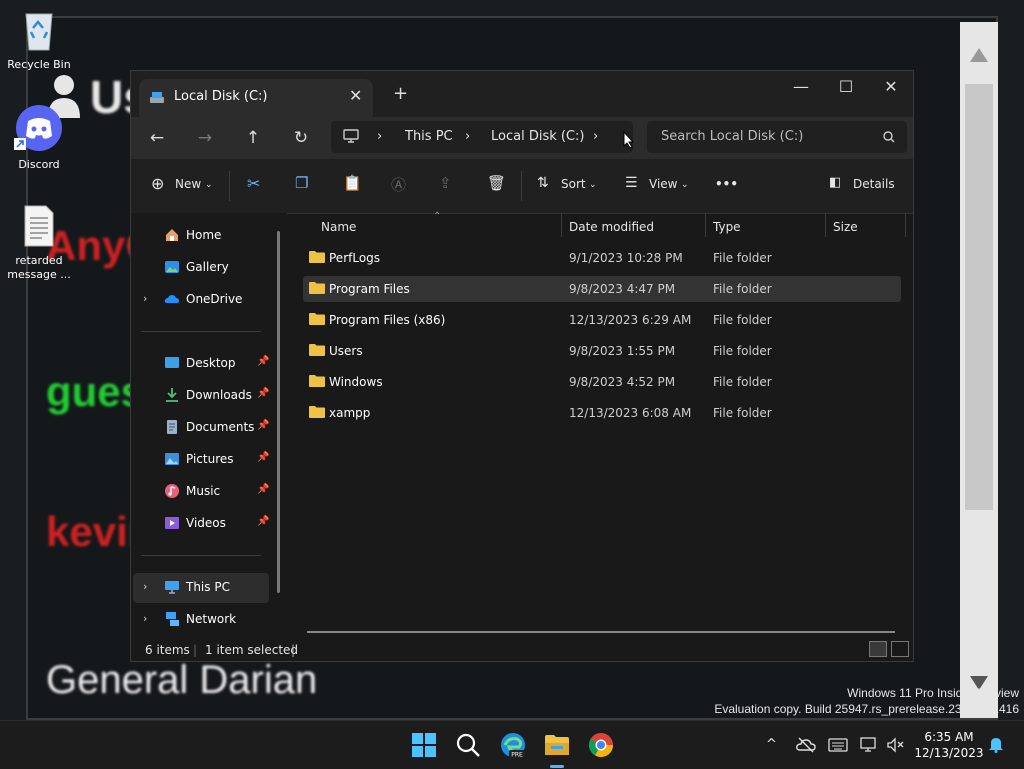 The image size is (1024, 769). Describe the element at coordinates (896, 745) in the screenshot. I see `volume-muted-icon` at that location.